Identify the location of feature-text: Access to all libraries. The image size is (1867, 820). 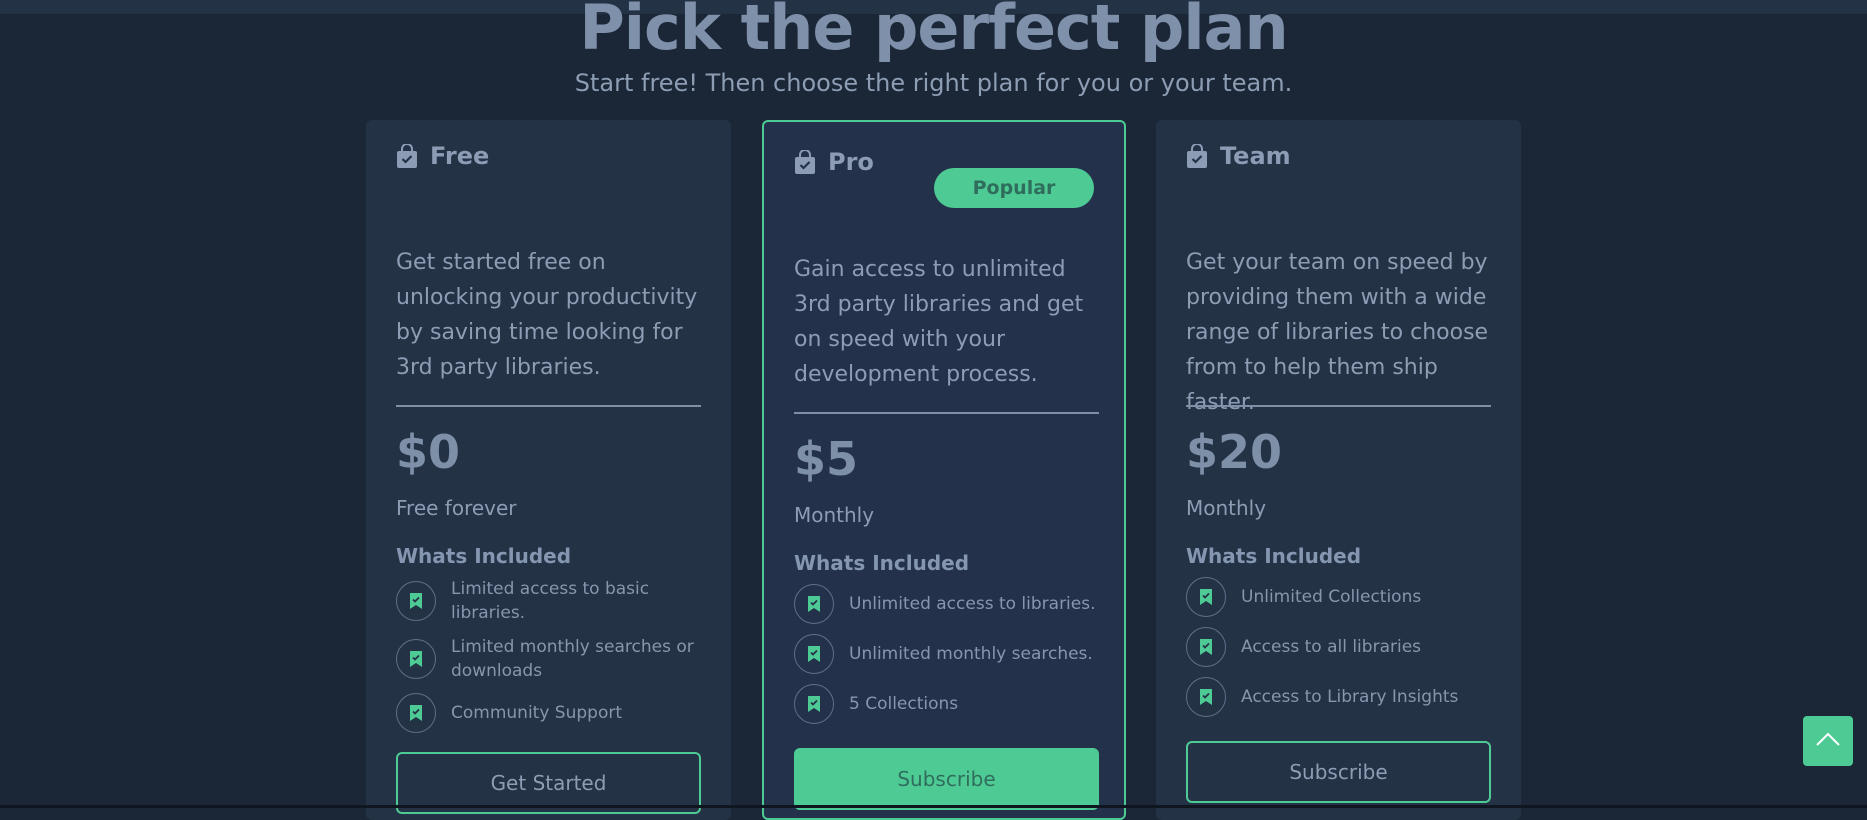
(1331, 647).